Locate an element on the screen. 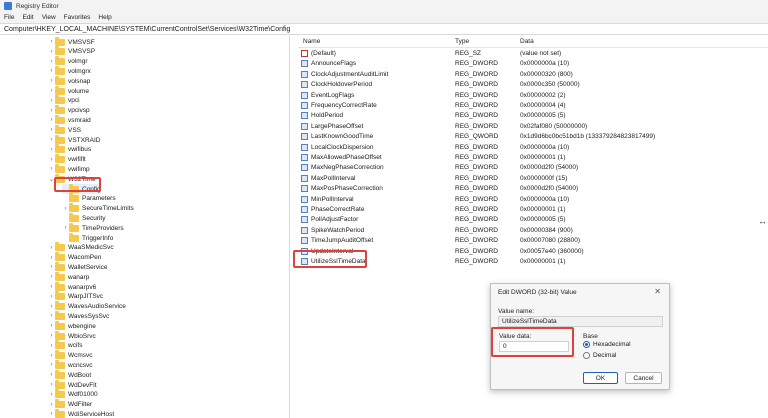  tree-item: Config is located at coordinates (81, 188).